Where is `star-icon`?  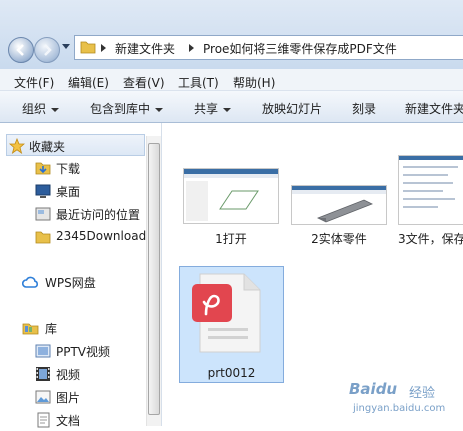 star-icon is located at coordinates (17, 146).